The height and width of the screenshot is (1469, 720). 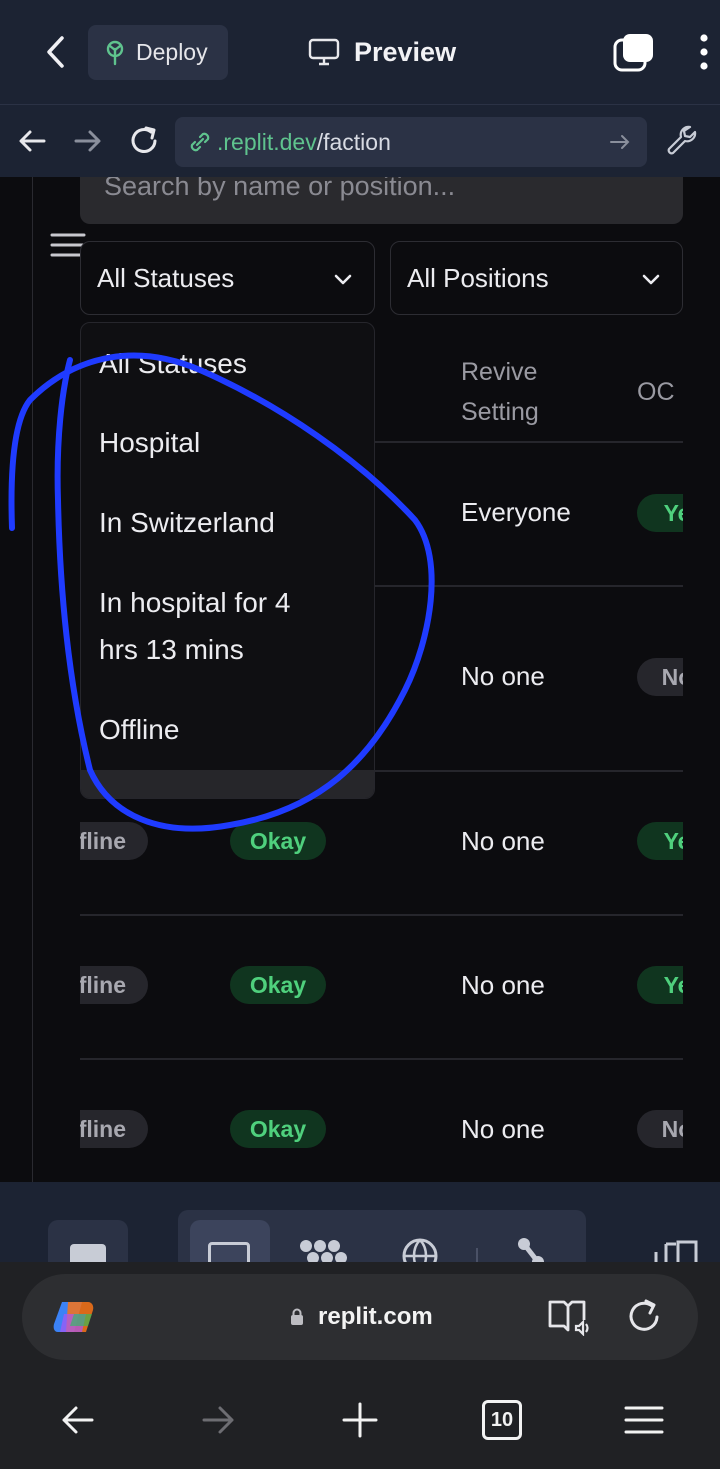 I want to click on copilot-icon, so click(x=75, y=1317).